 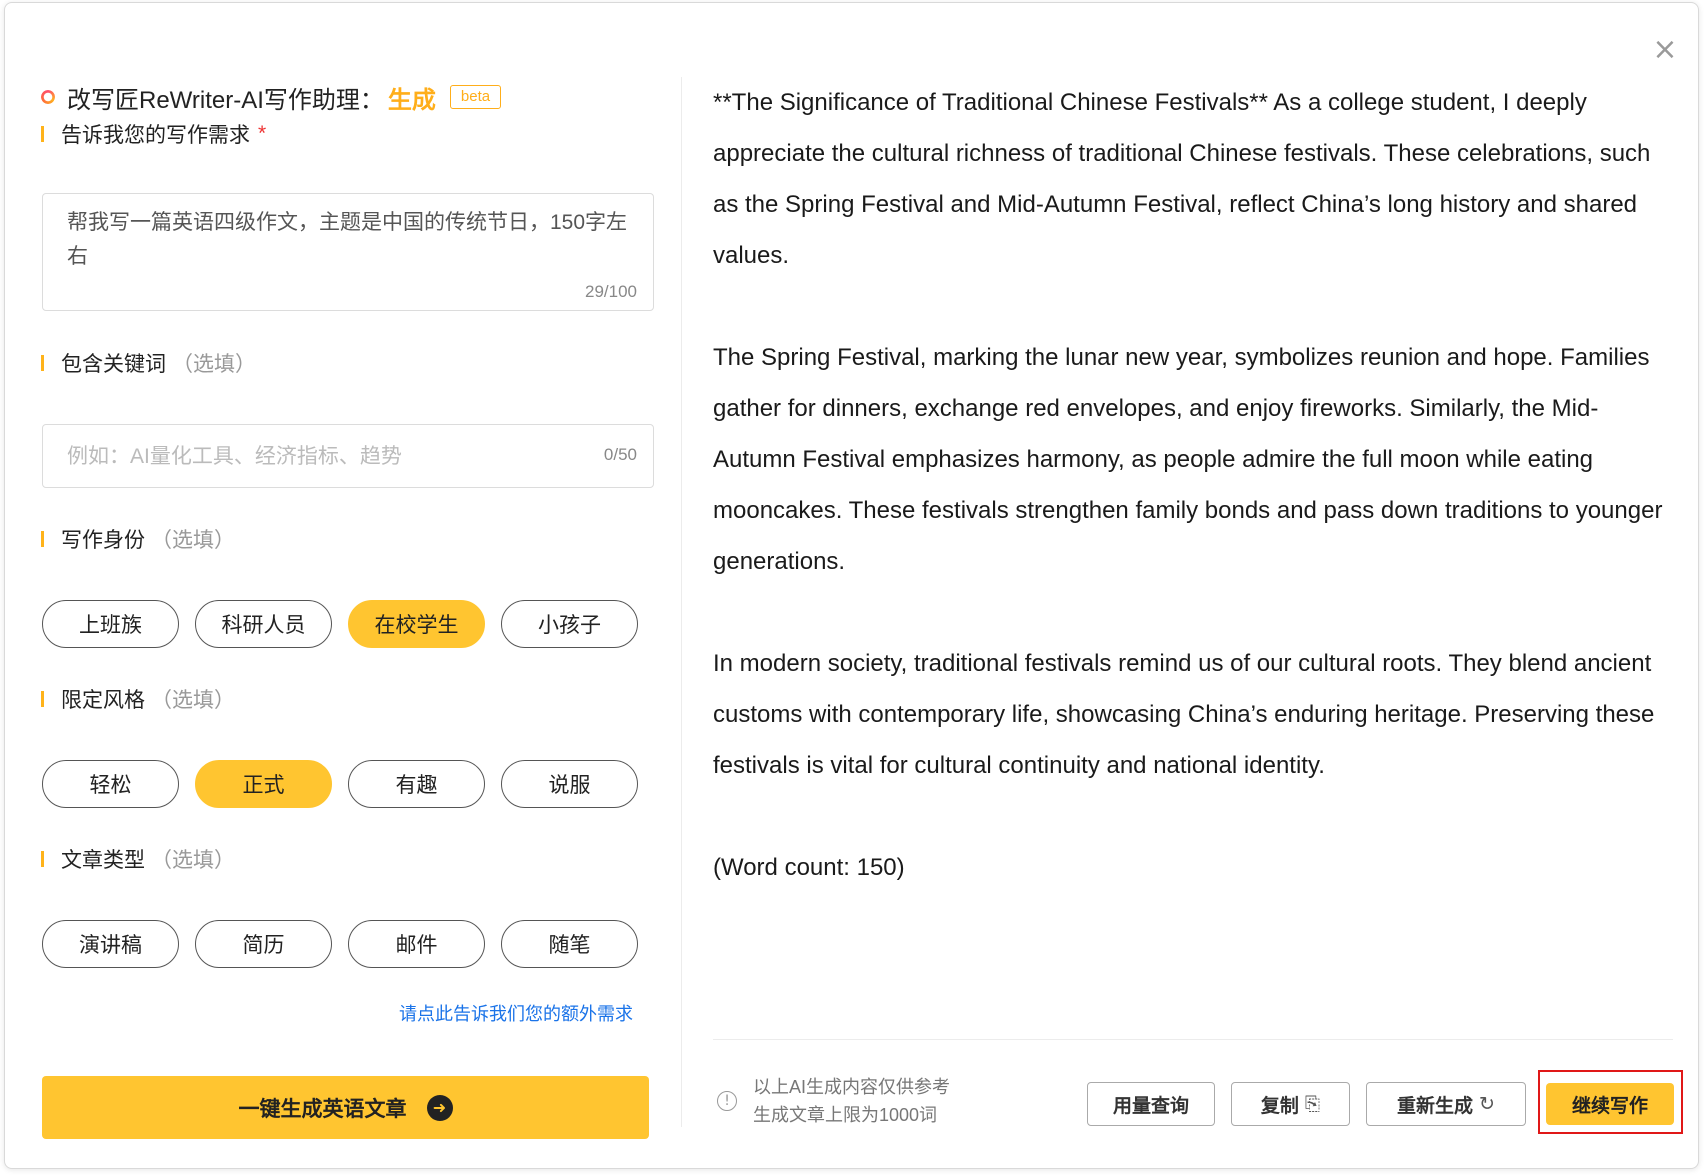 I want to click on info-icon: !, so click(x=727, y=1101).